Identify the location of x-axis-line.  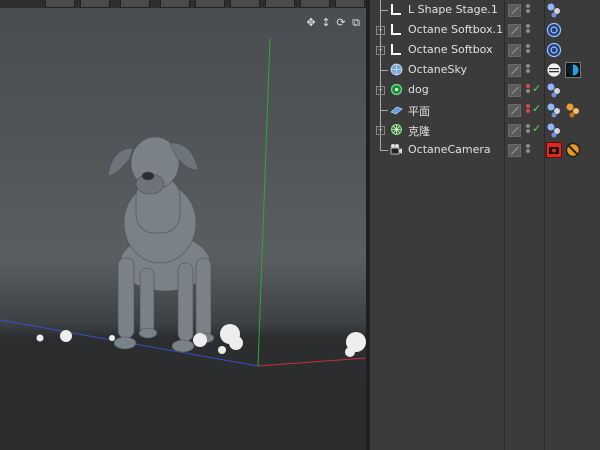
(311, 362).